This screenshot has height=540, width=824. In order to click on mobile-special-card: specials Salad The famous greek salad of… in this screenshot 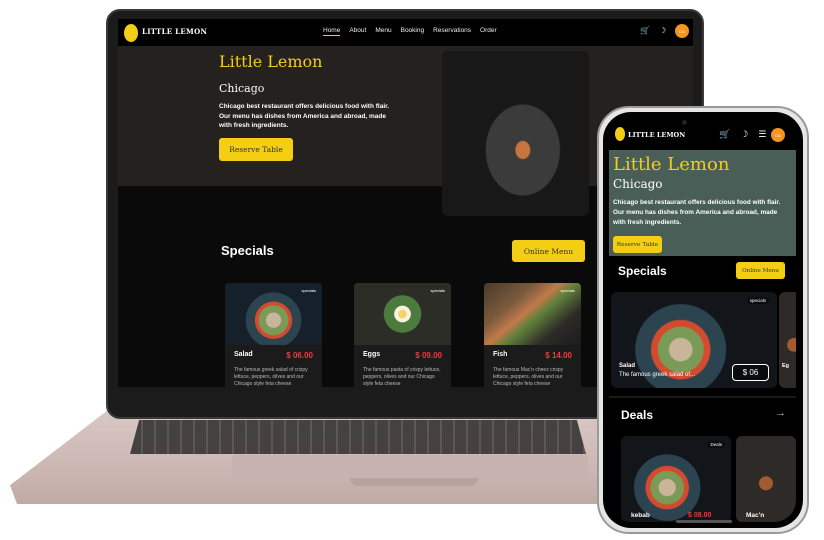, I will do `click(694, 340)`.